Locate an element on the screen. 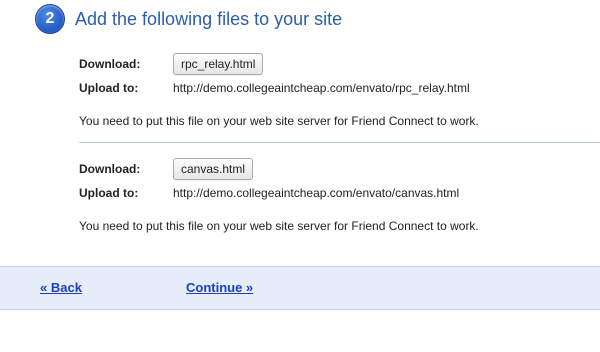 The image size is (600, 352). back-link: « Back is located at coordinates (61, 287).